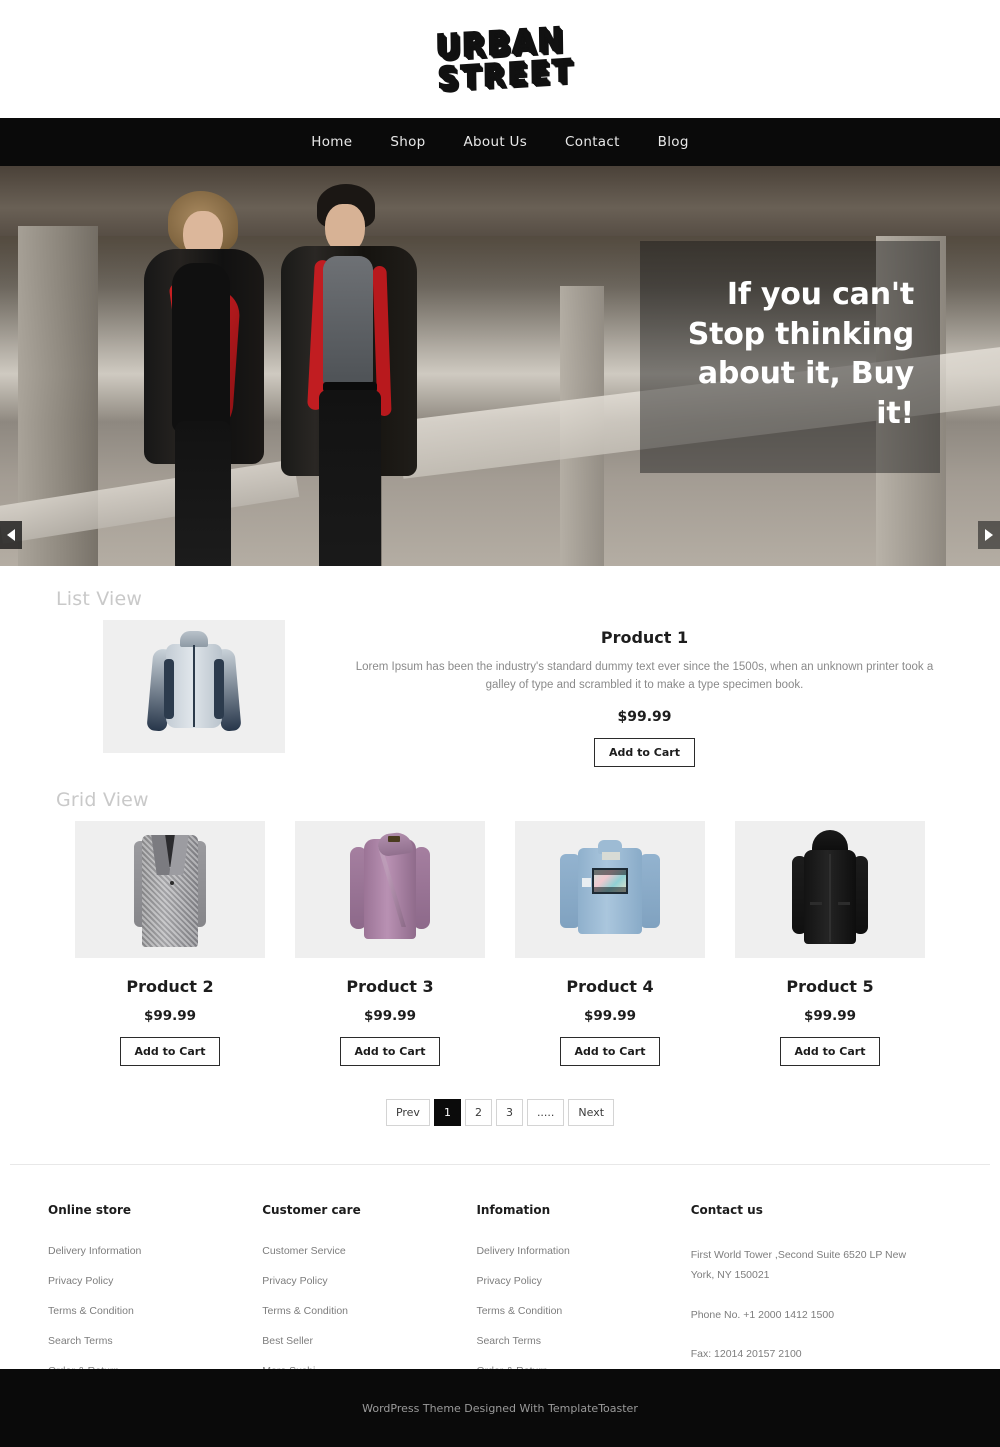  Describe the element at coordinates (830, 1015) in the screenshot. I see `product-5-price: $99.99` at that location.